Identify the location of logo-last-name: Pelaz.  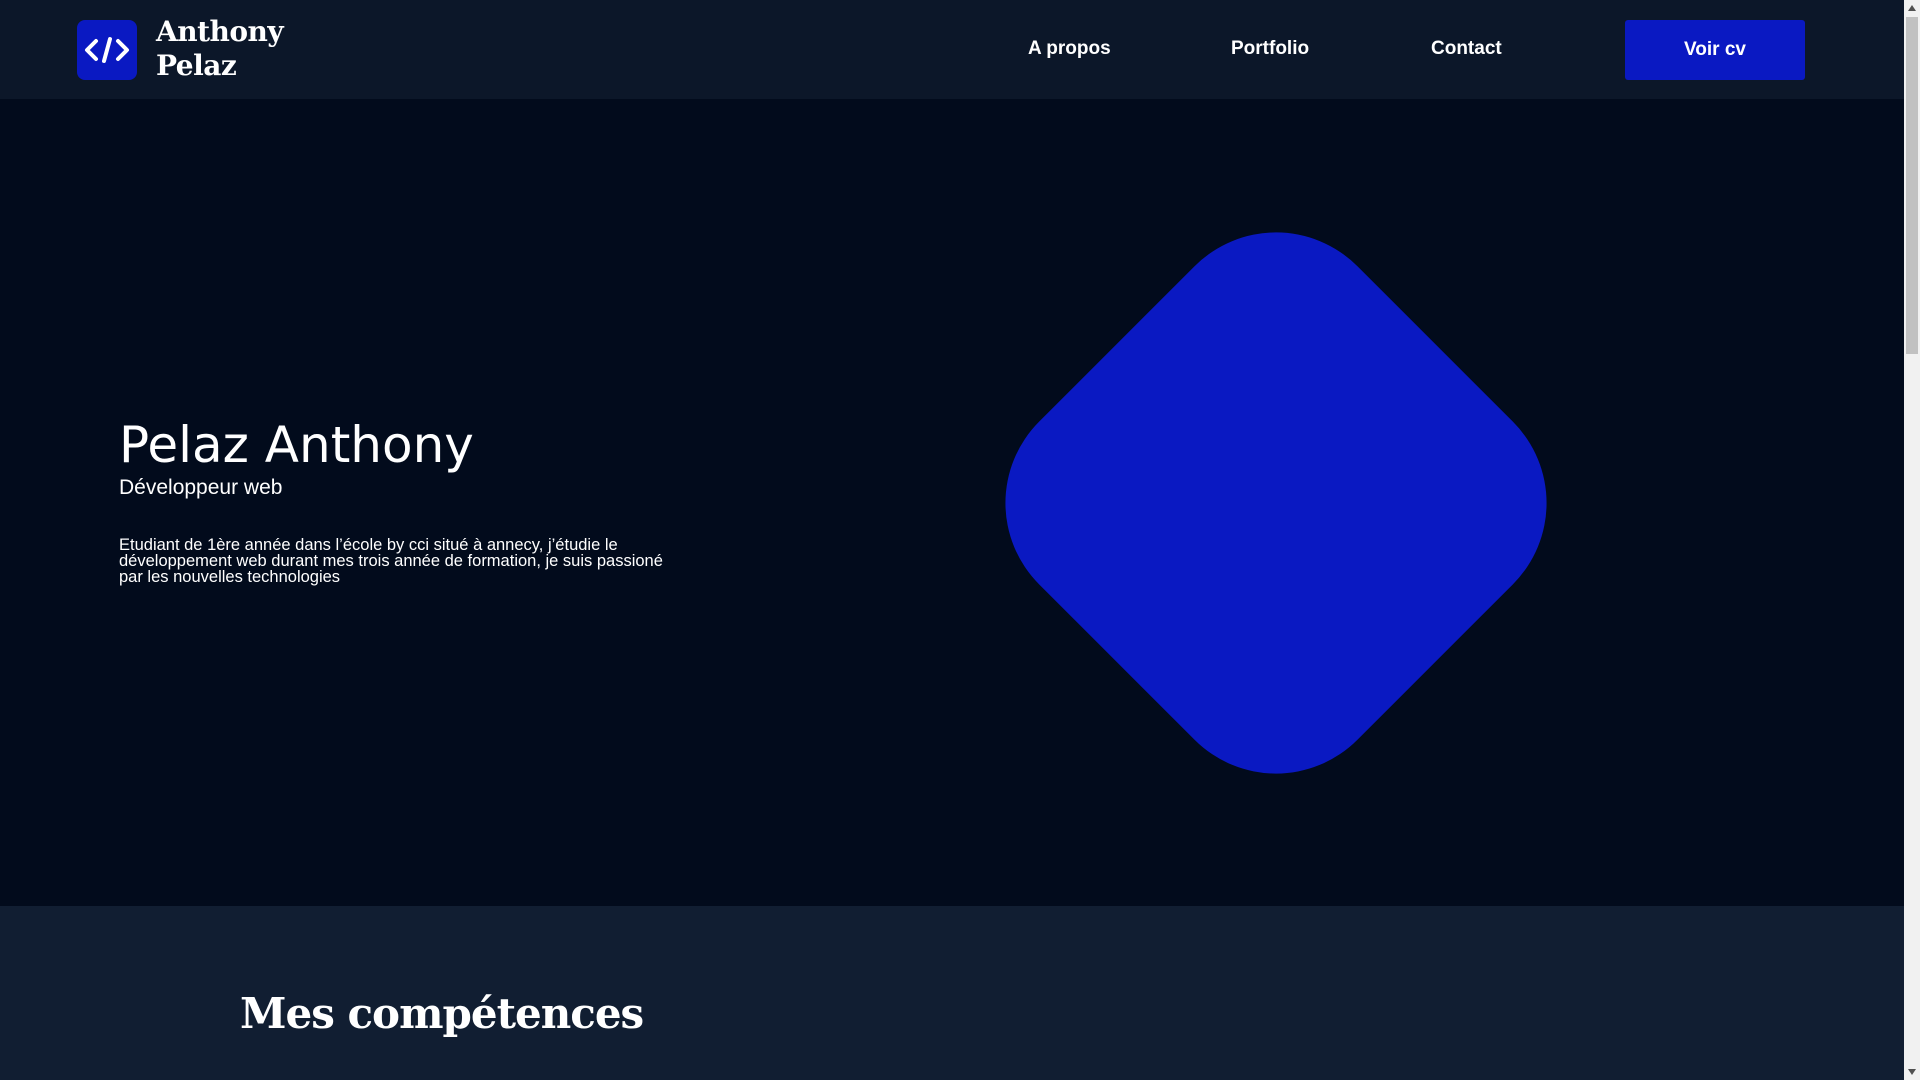
(196, 65).